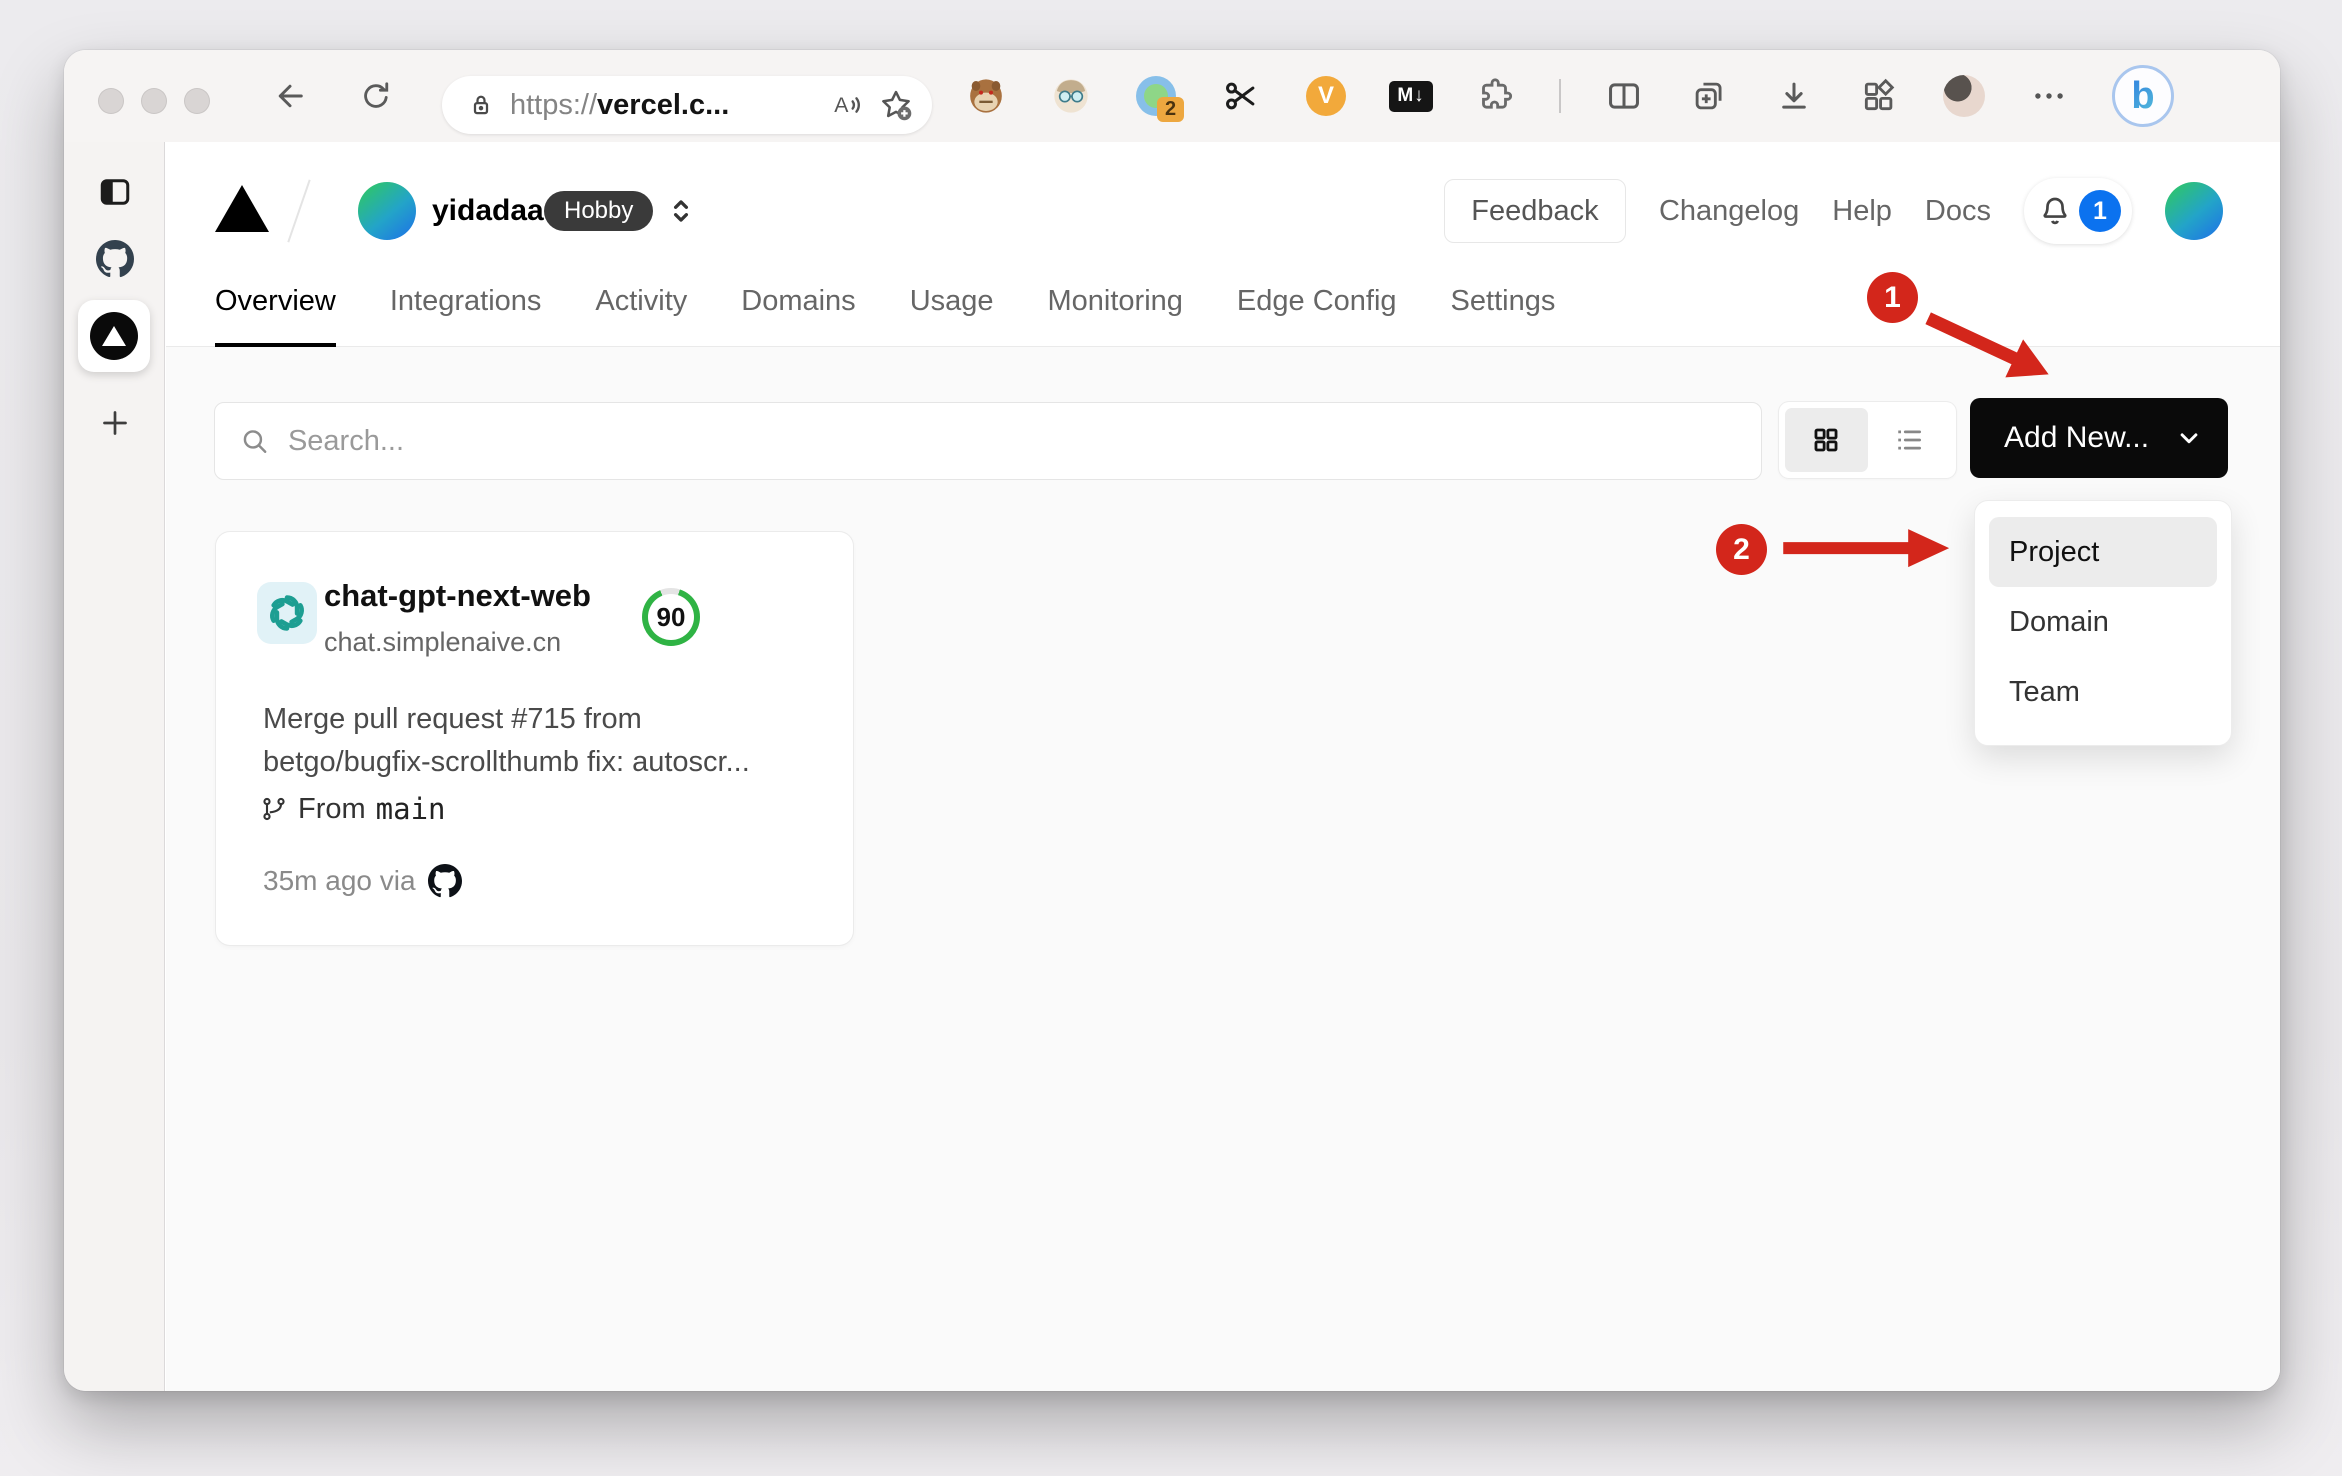  What do you see at coordinates (1317, 301) in the screenshot?
I see `tab-edge-config: Edge Config` at bounding box center [1317, 301].